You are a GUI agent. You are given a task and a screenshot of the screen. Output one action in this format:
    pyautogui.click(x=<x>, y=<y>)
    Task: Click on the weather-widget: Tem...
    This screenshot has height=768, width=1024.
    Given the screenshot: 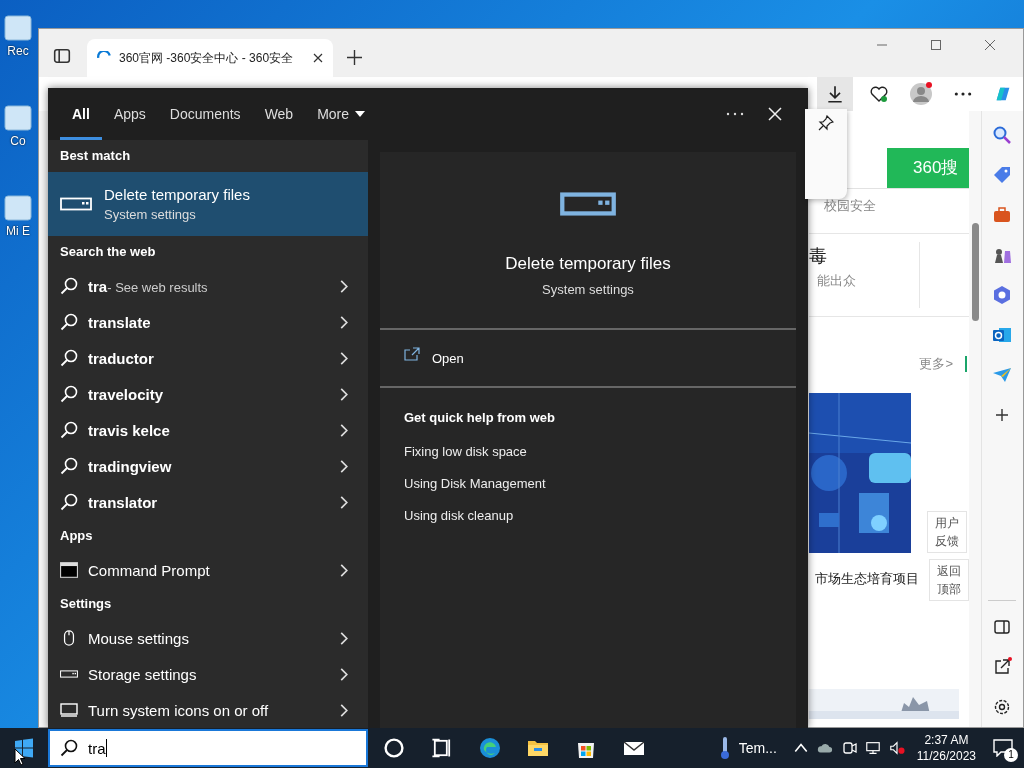 What is the action you would take?
    pyautogui.click(x=747, y=748)
    